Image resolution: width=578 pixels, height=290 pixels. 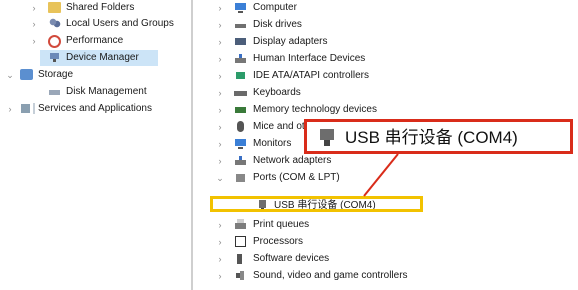 What do you see at coordinates (54, 57) in the screenshot?
I see `device-manager-icon` at bounding box center [54, 57].